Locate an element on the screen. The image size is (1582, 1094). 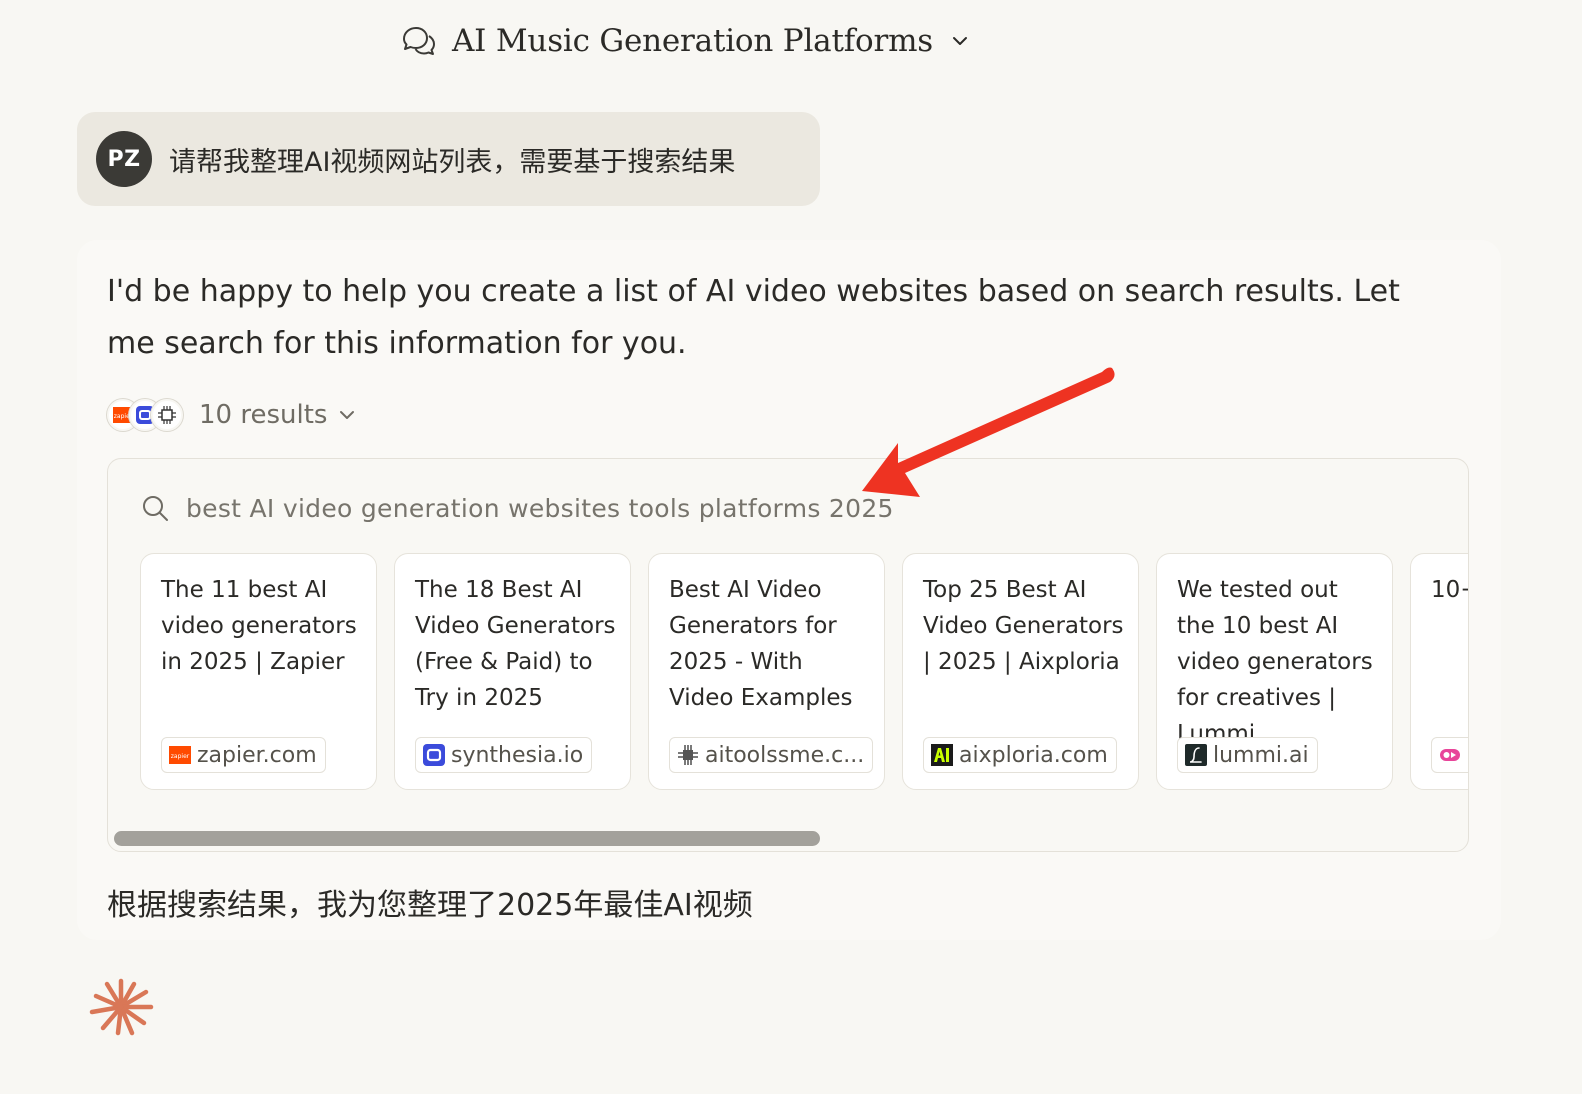
result-source: synthesia.io is located at coordinates (504, 755).